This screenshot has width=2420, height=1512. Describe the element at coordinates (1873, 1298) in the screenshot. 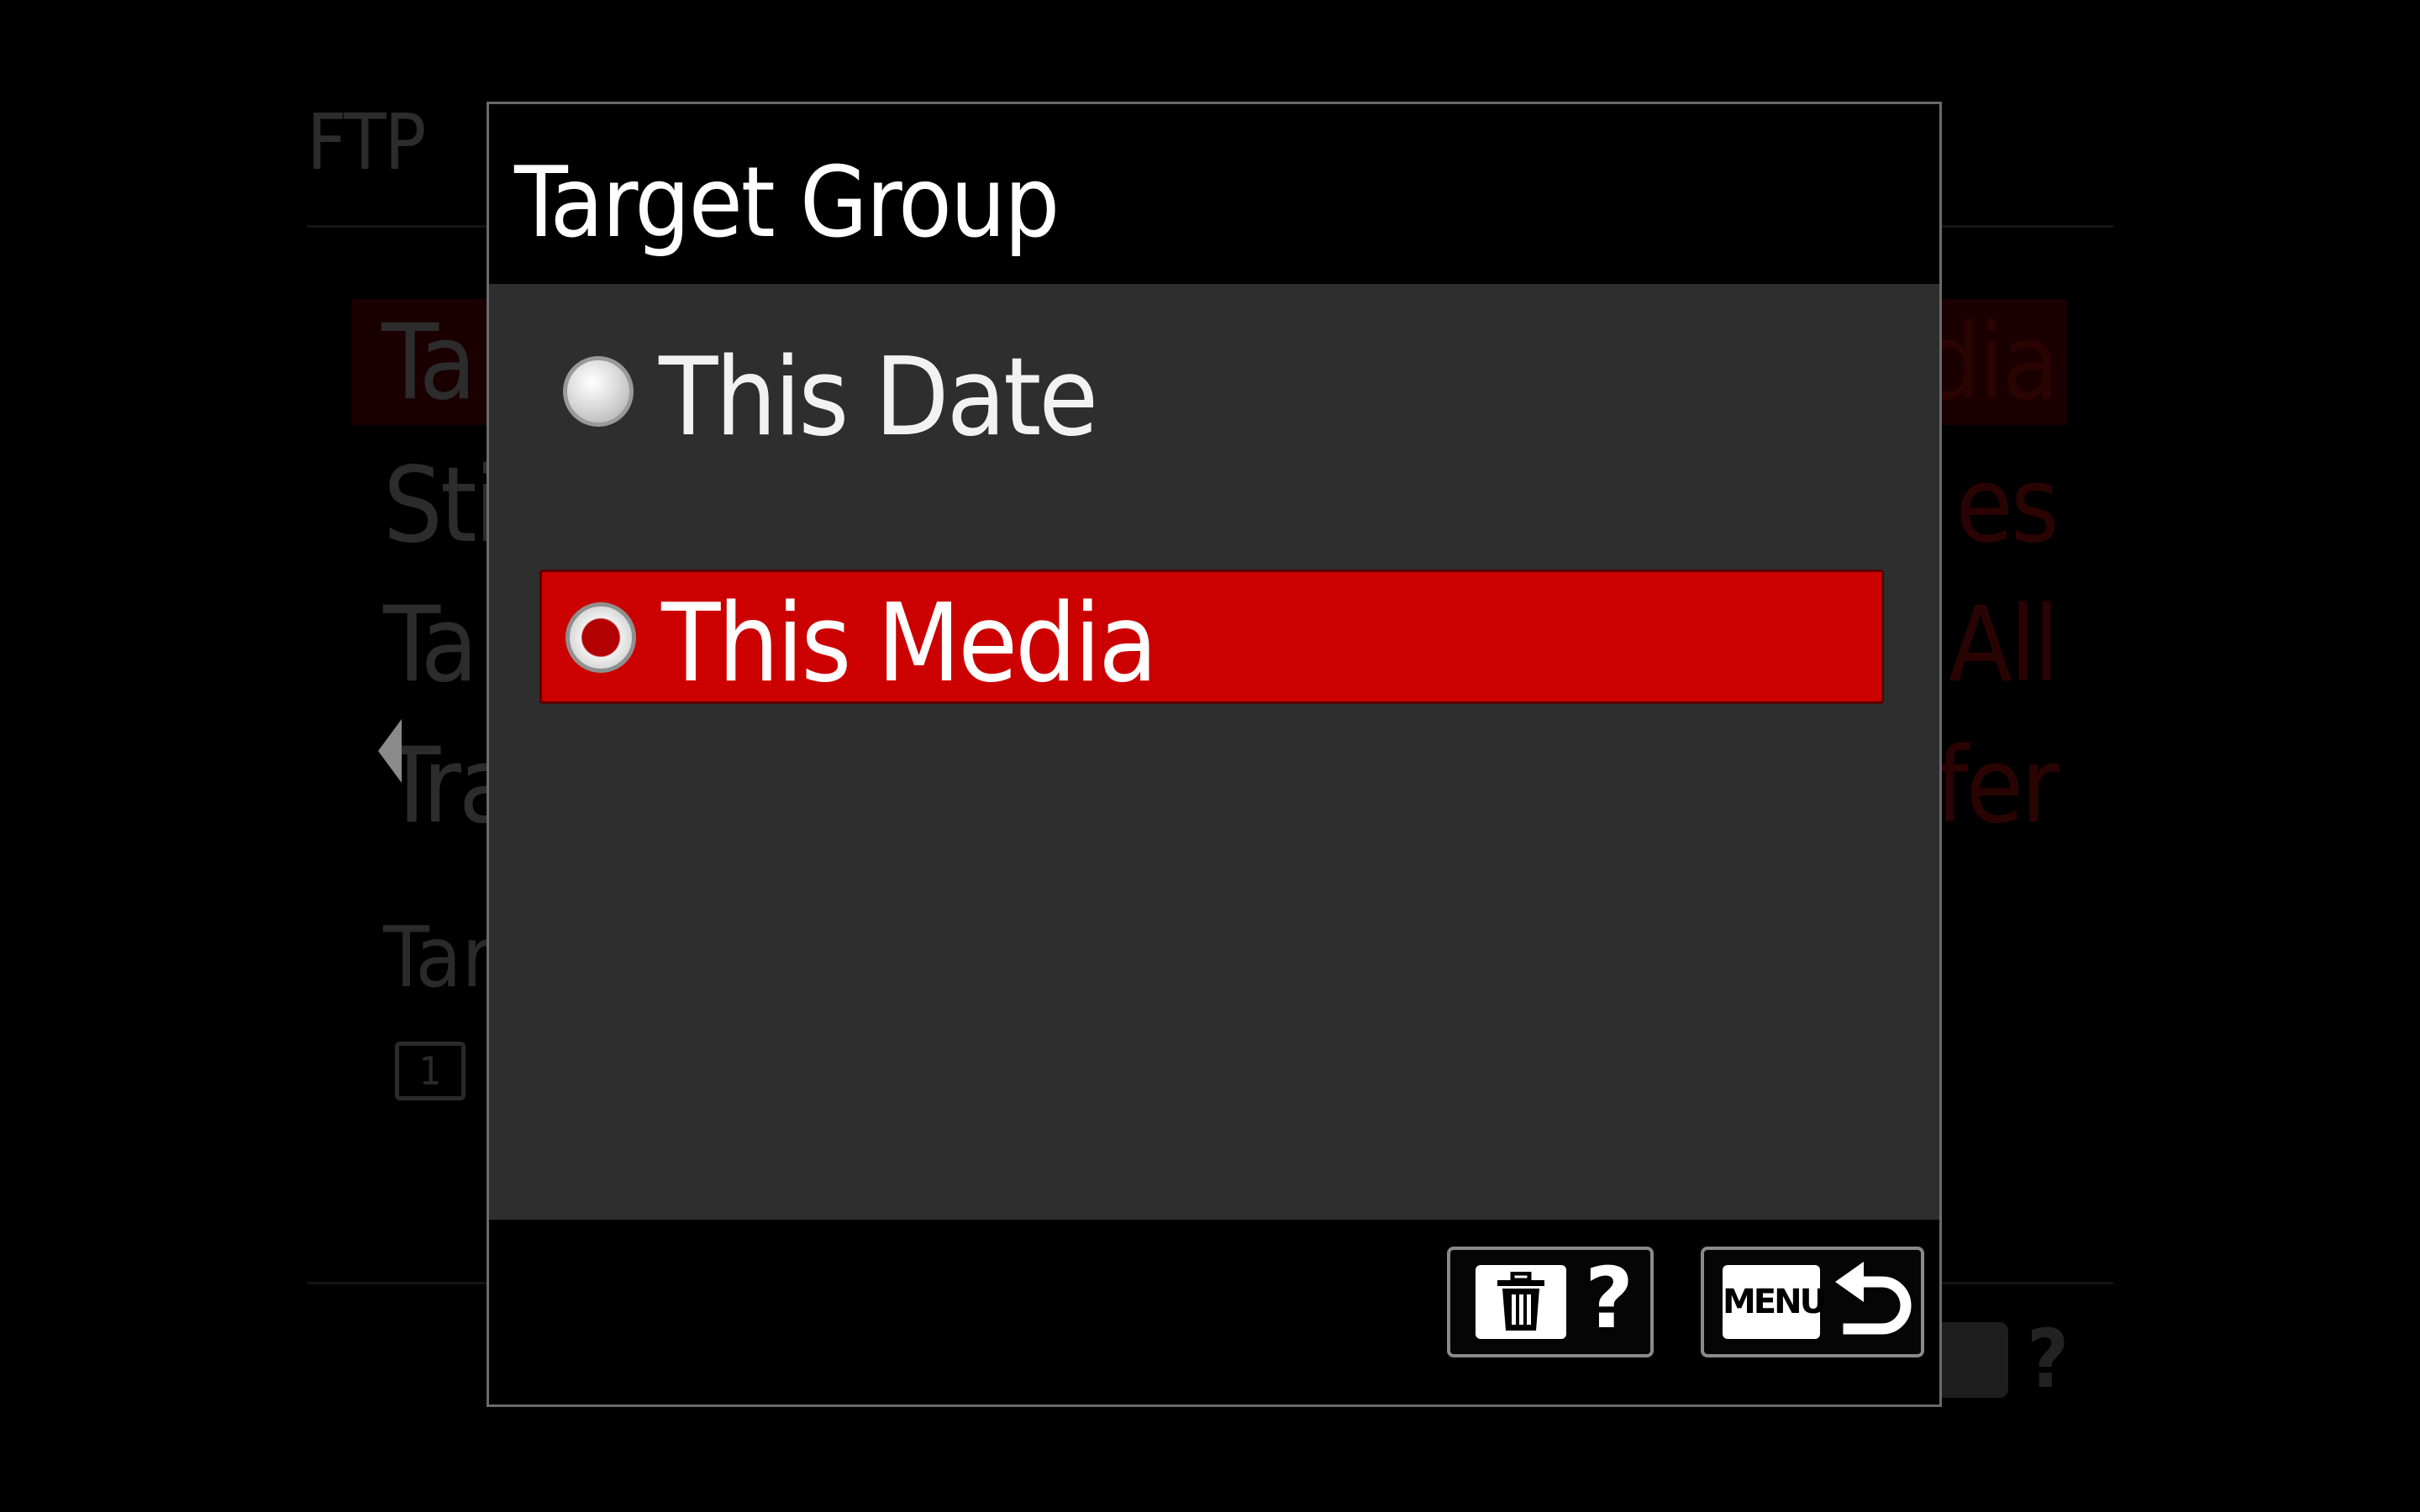

I see `return-arrow-icon` at that location.